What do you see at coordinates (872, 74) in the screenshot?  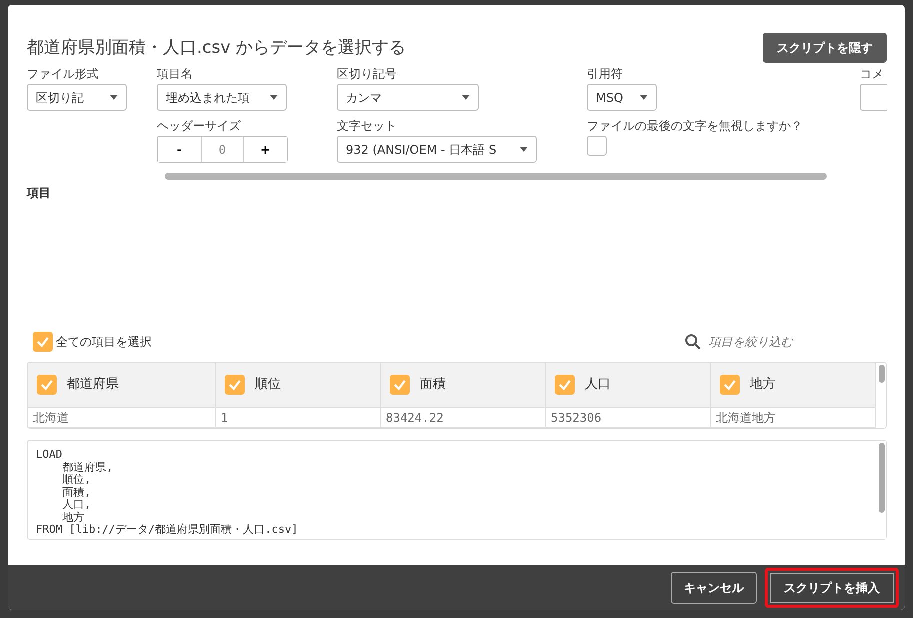 I see `field-label: コメ` at bounding box center [872, 74].